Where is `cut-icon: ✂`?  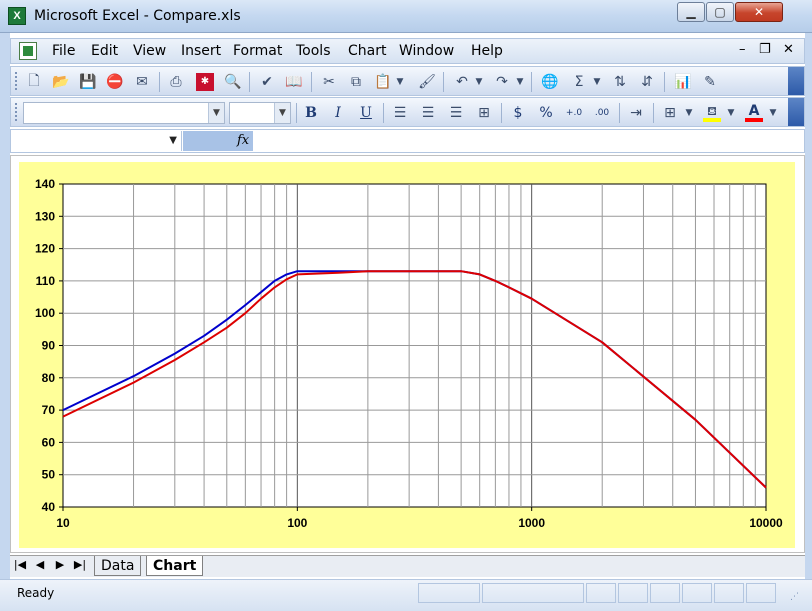
cut-icon: ✂ is located at coordinates (329, 82).